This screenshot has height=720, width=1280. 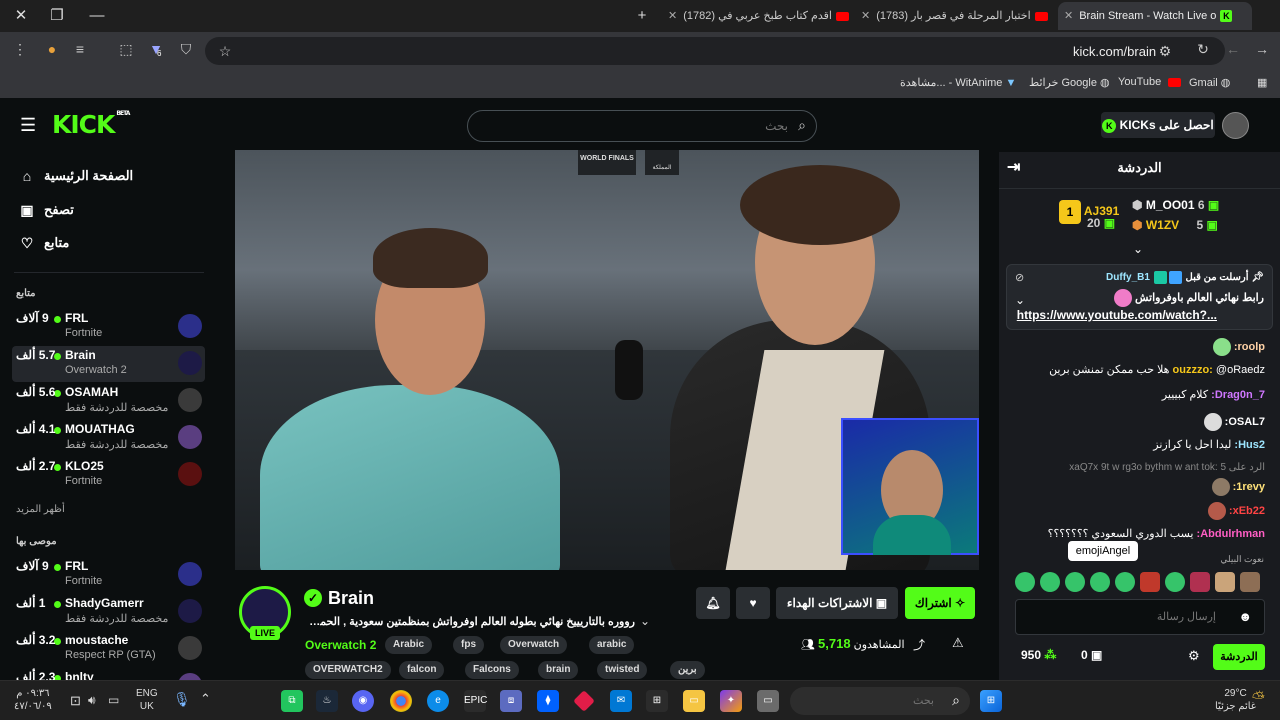 I want to click on tab-active: ✕ Brain Stream - Watch Live oK, so click(x=1155, y=16).